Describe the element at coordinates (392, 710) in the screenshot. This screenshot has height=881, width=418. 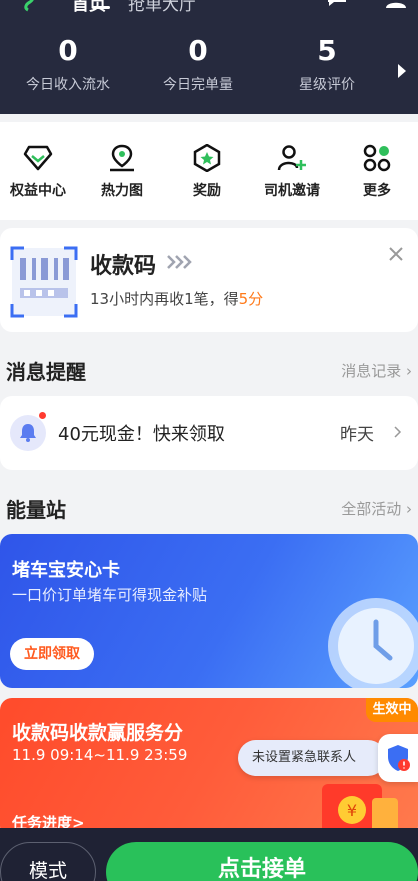
I see `active-badge: 生效中` at that location.